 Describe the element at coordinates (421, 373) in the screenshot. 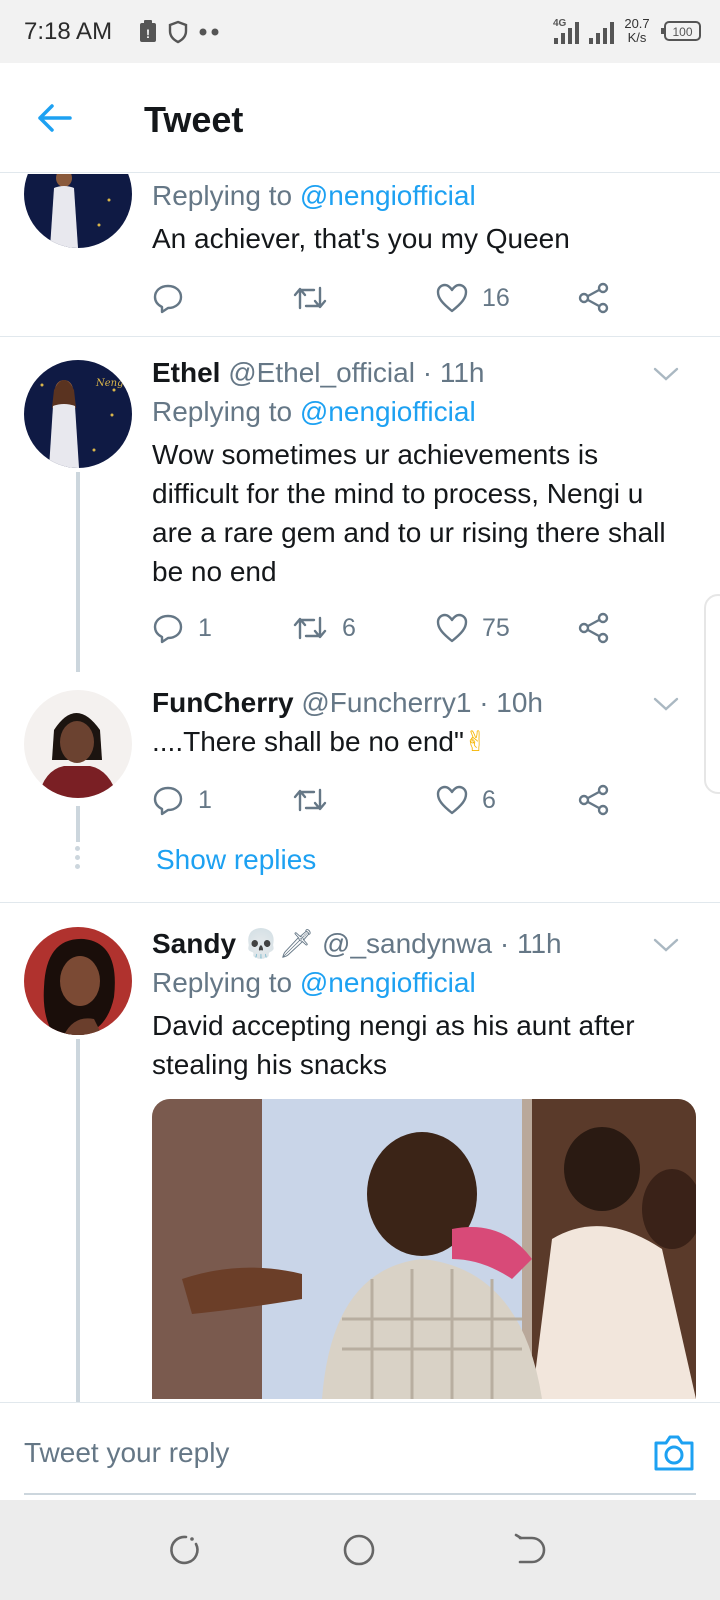

I see `tweet-header: Ethel @Ethel_official · 11h` at that location.